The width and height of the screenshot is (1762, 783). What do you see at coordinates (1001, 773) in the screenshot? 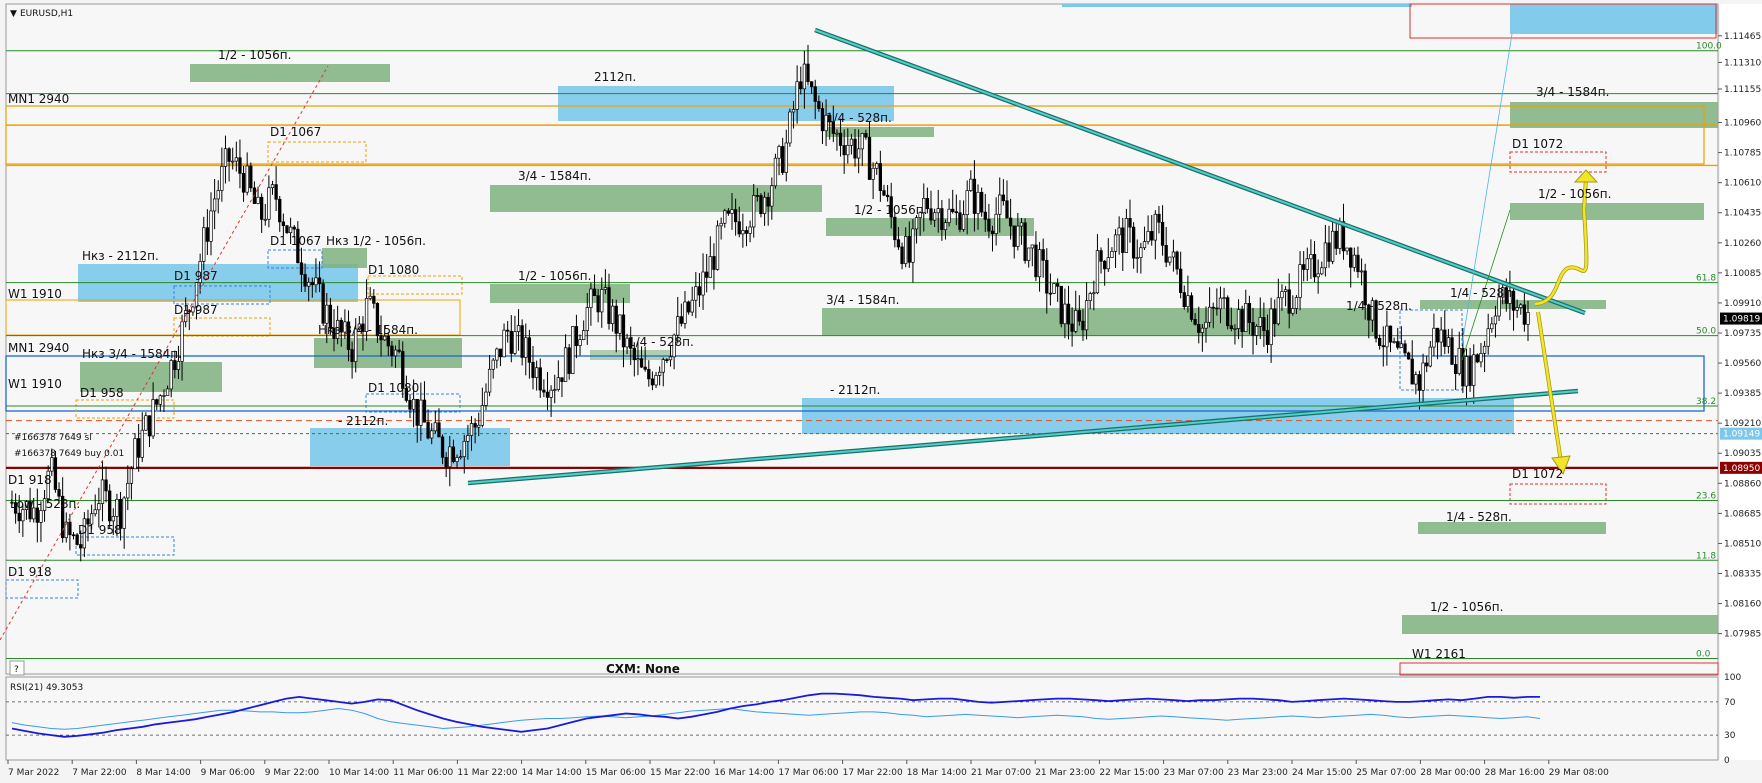
I see `time-tick-label: 21 Mar 07:00` at bounding box center [1001, 773].